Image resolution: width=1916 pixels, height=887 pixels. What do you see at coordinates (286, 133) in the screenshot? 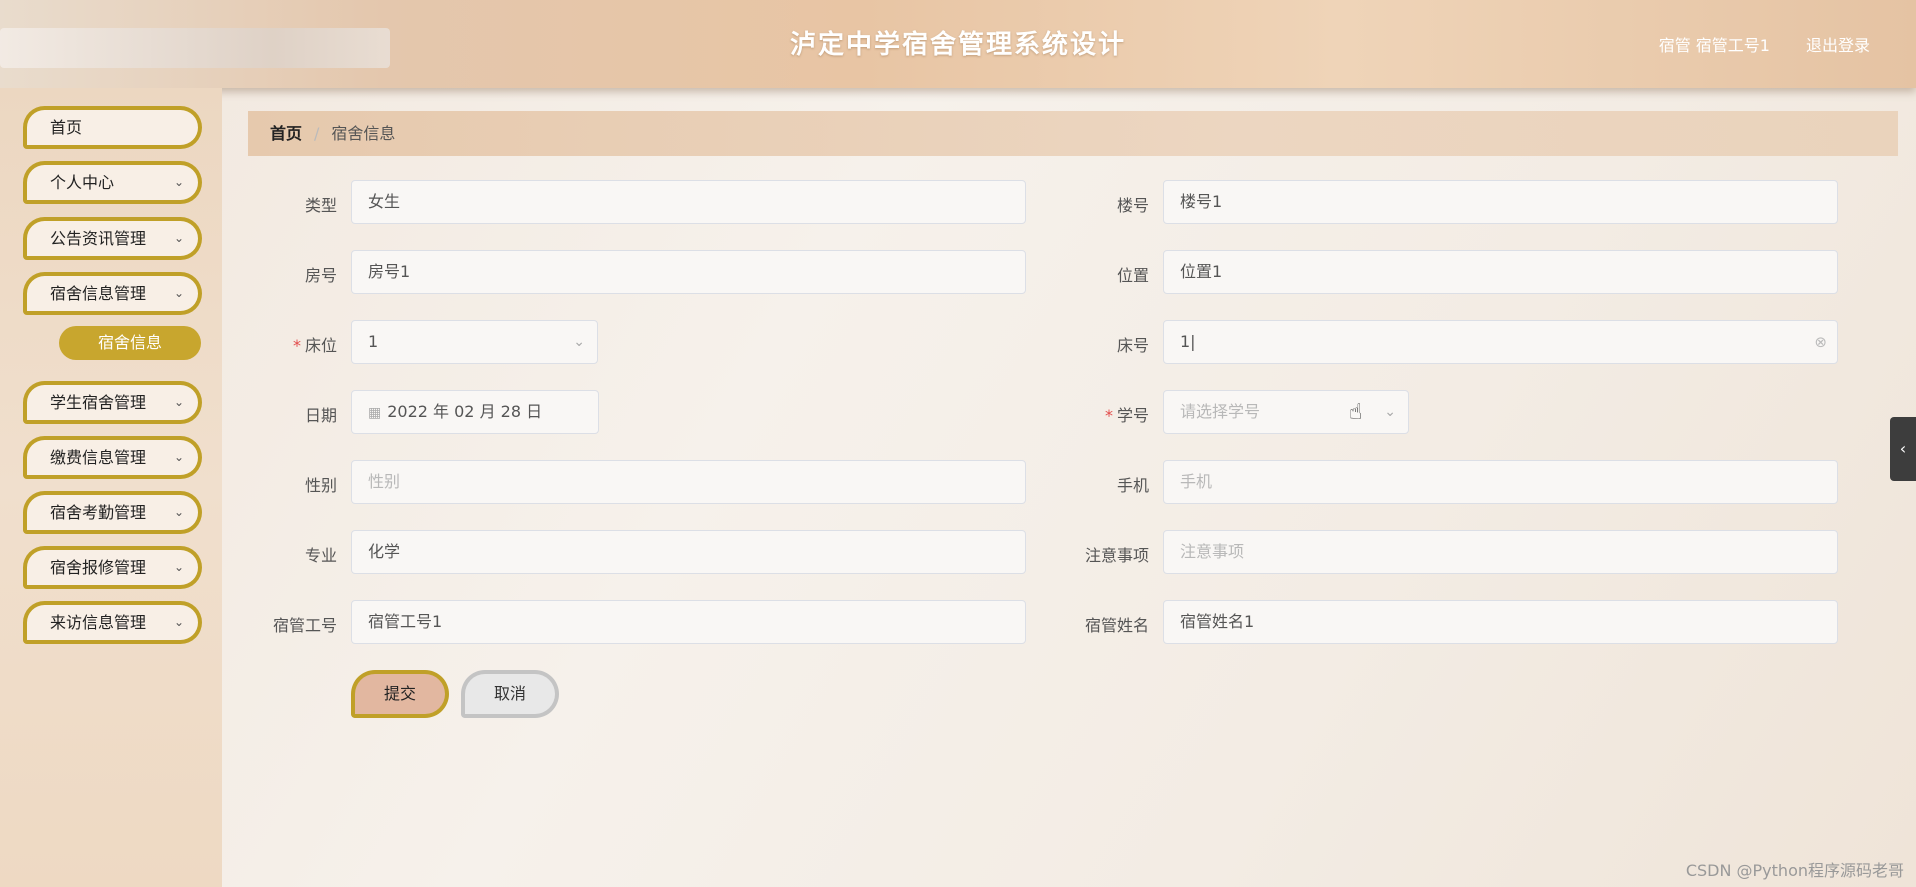
I see `breadcrumb-home: 首页` at bounding box center [286, 133].